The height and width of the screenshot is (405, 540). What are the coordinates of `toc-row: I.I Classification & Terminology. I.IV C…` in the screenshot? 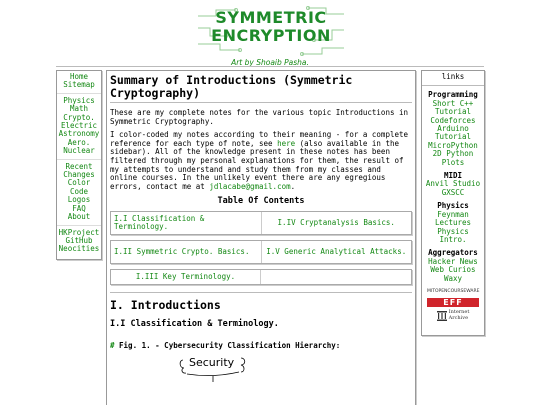 It's located at (261, 223).